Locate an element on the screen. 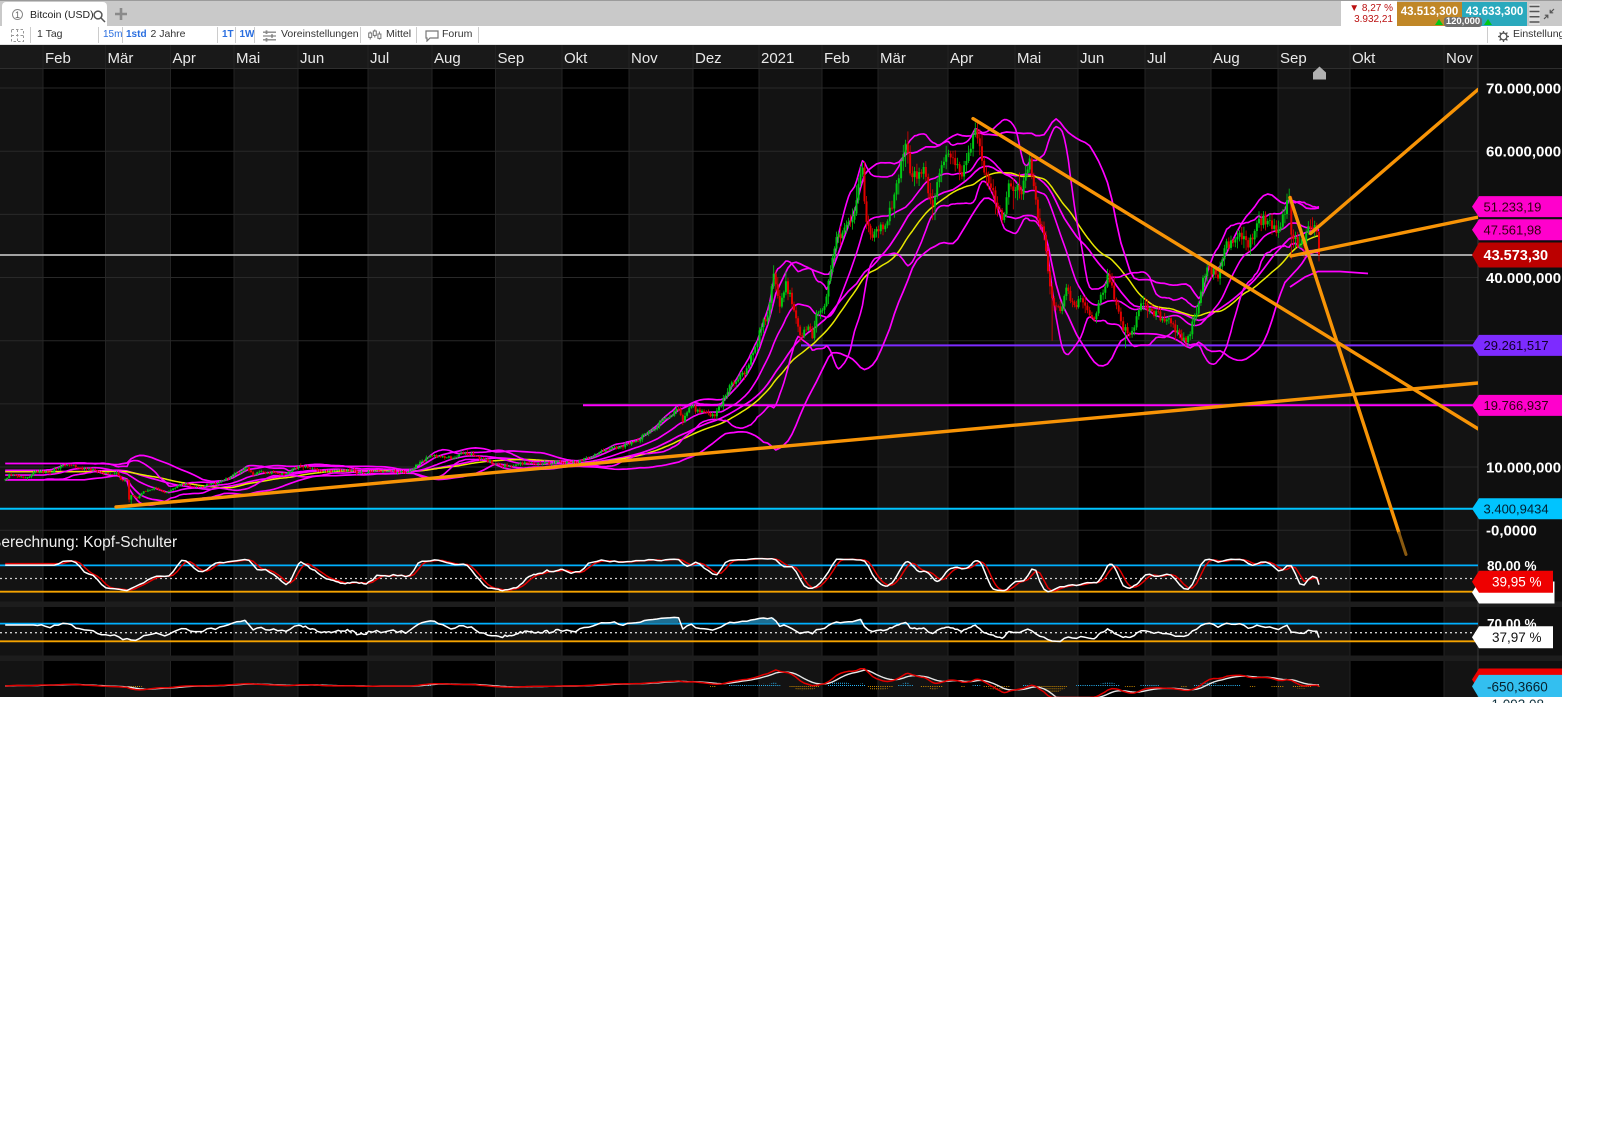  svg-text: 2021 is located at coordinates (777, 58).